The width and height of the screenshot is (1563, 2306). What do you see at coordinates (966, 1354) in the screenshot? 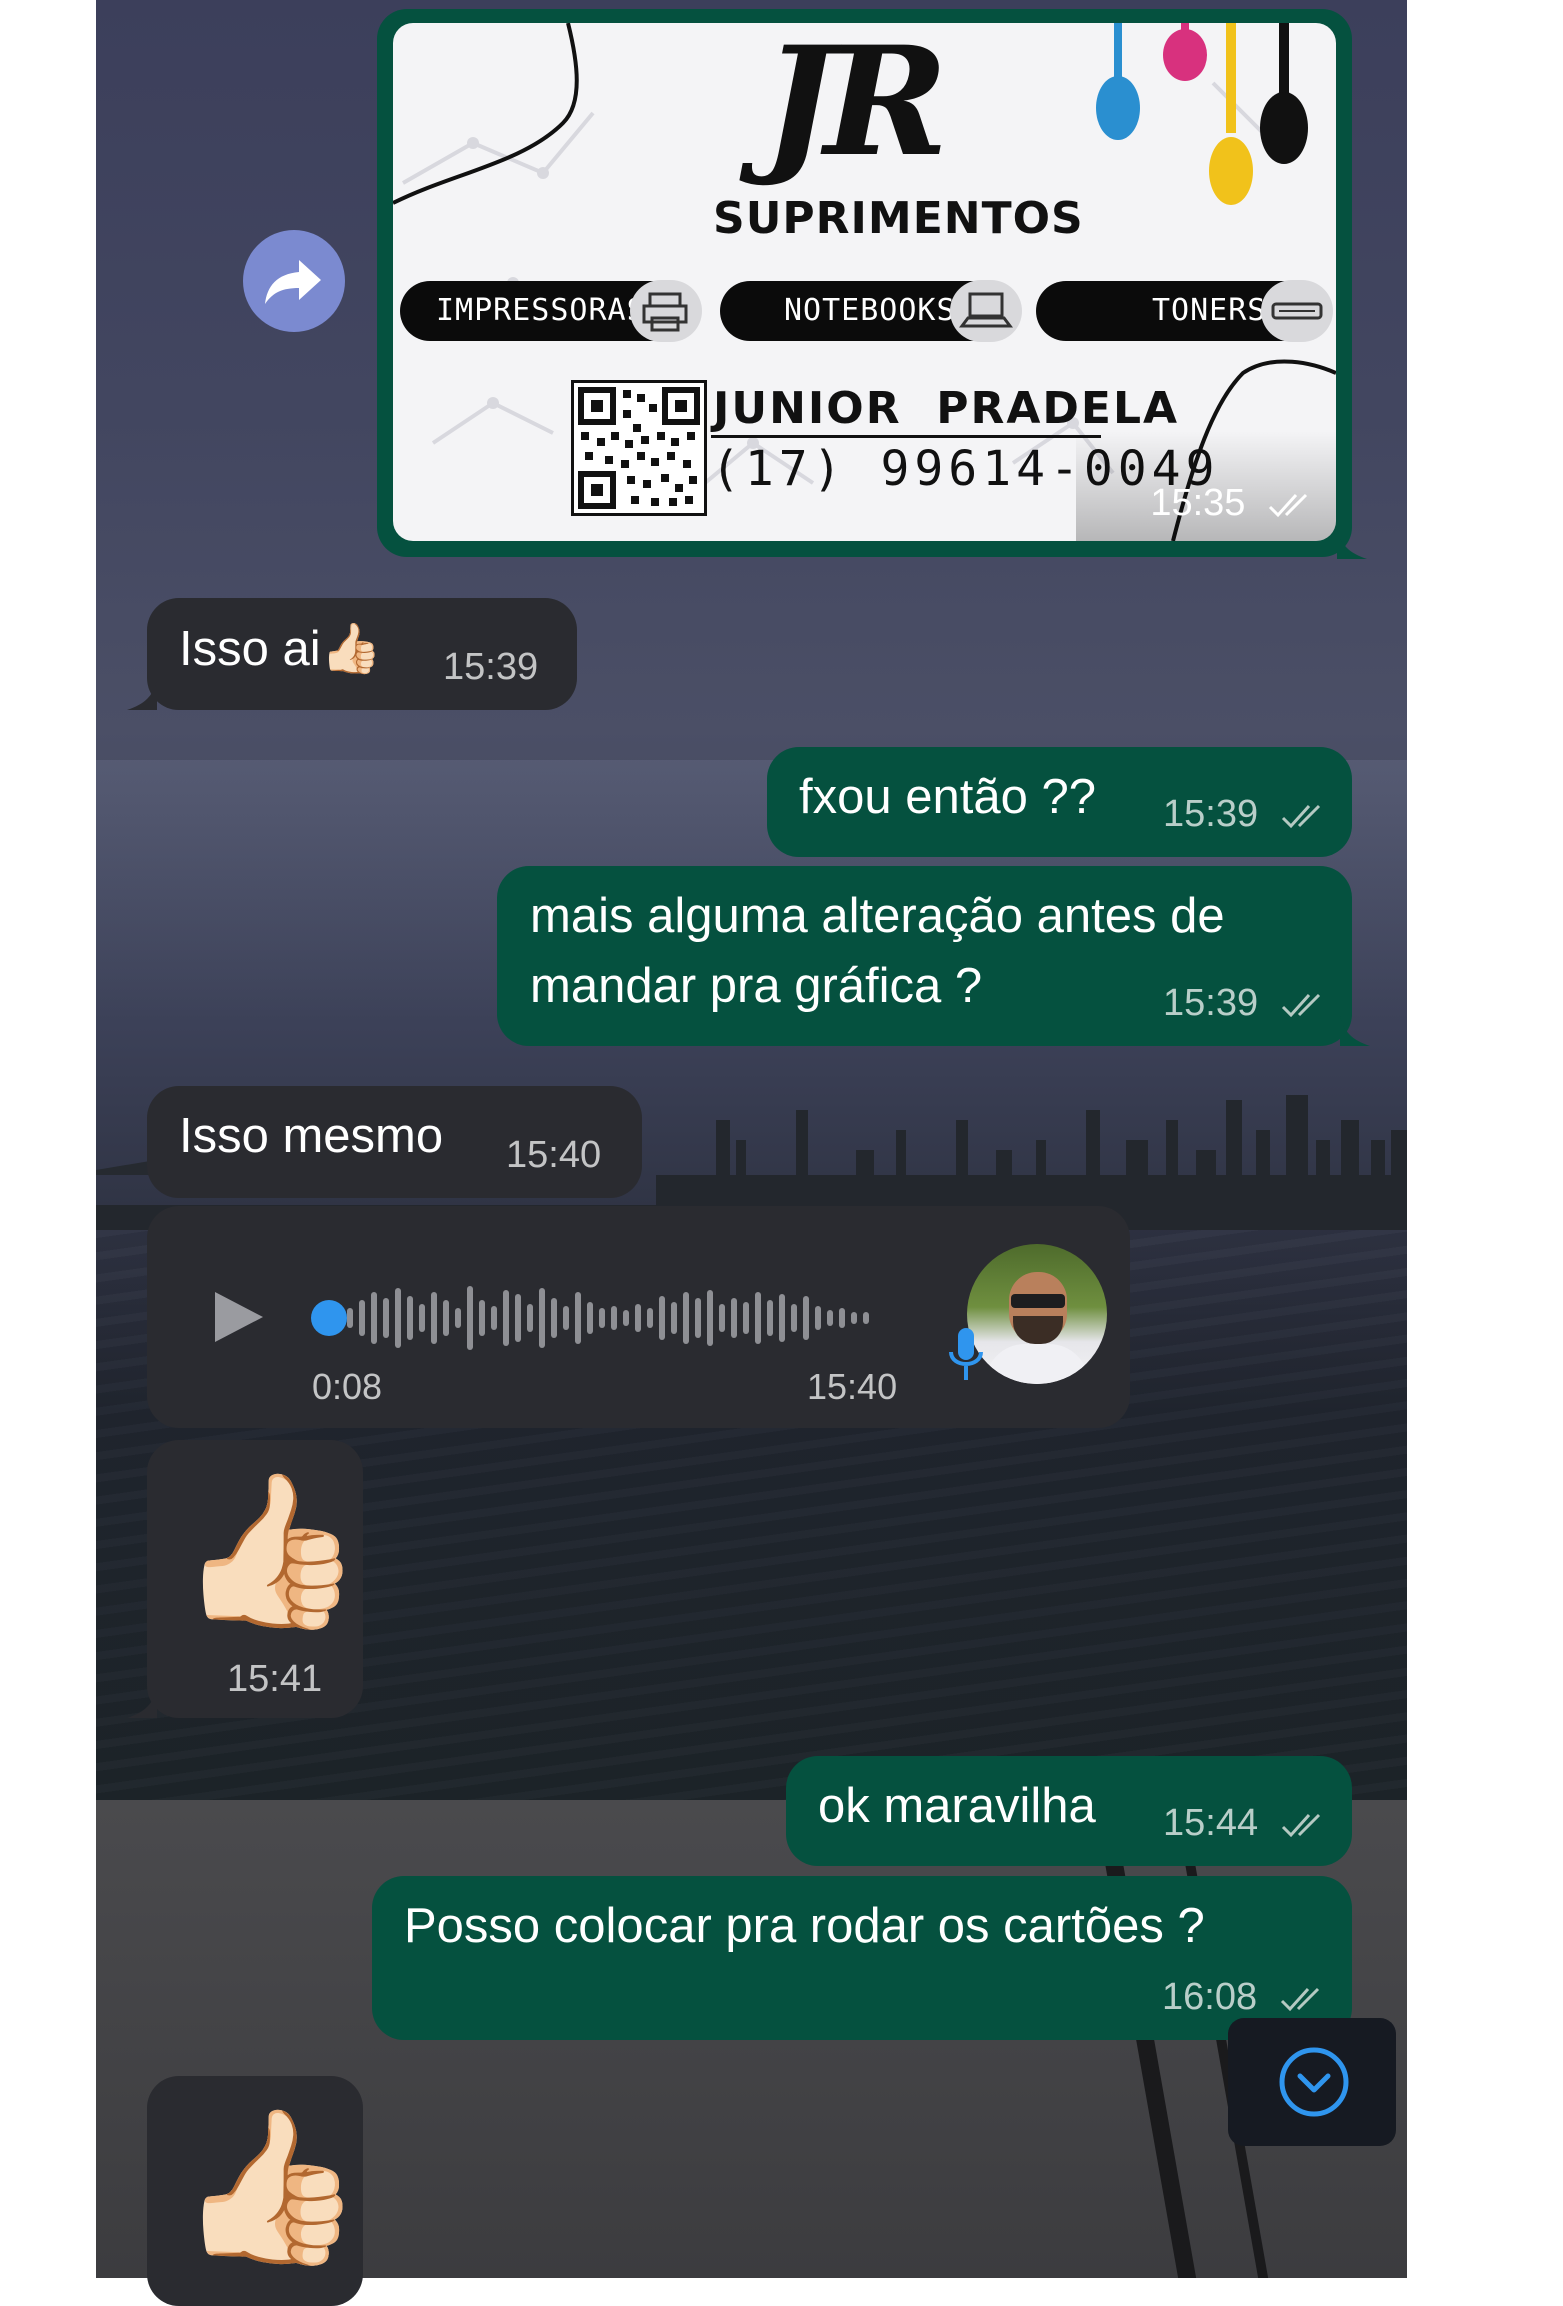
I see `microphone-icon` at bounding box center [966, 1354].